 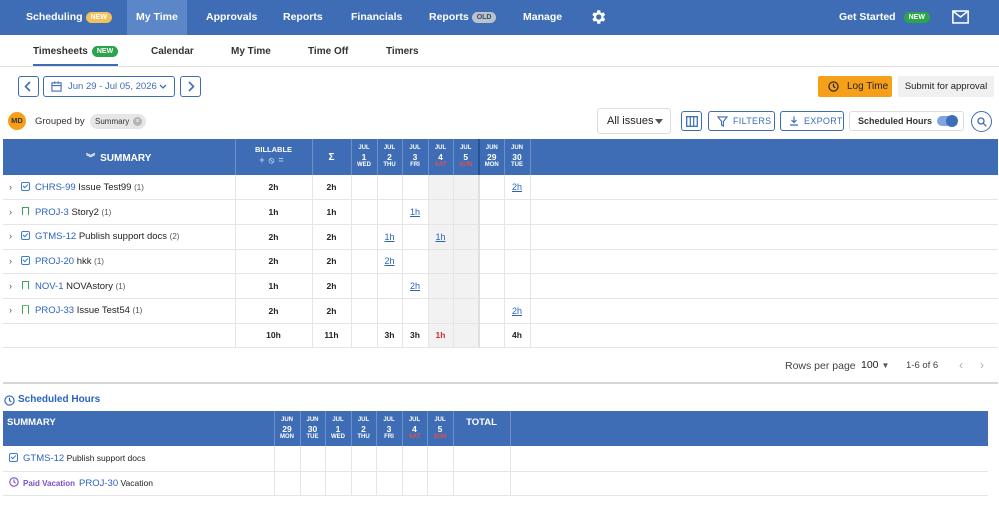 What do you see at coordinates (109, 86) in the screenshot?
I see `date-range-picker: Jun 29 - Jul 05, 2026` at bounding box center [109, 86].